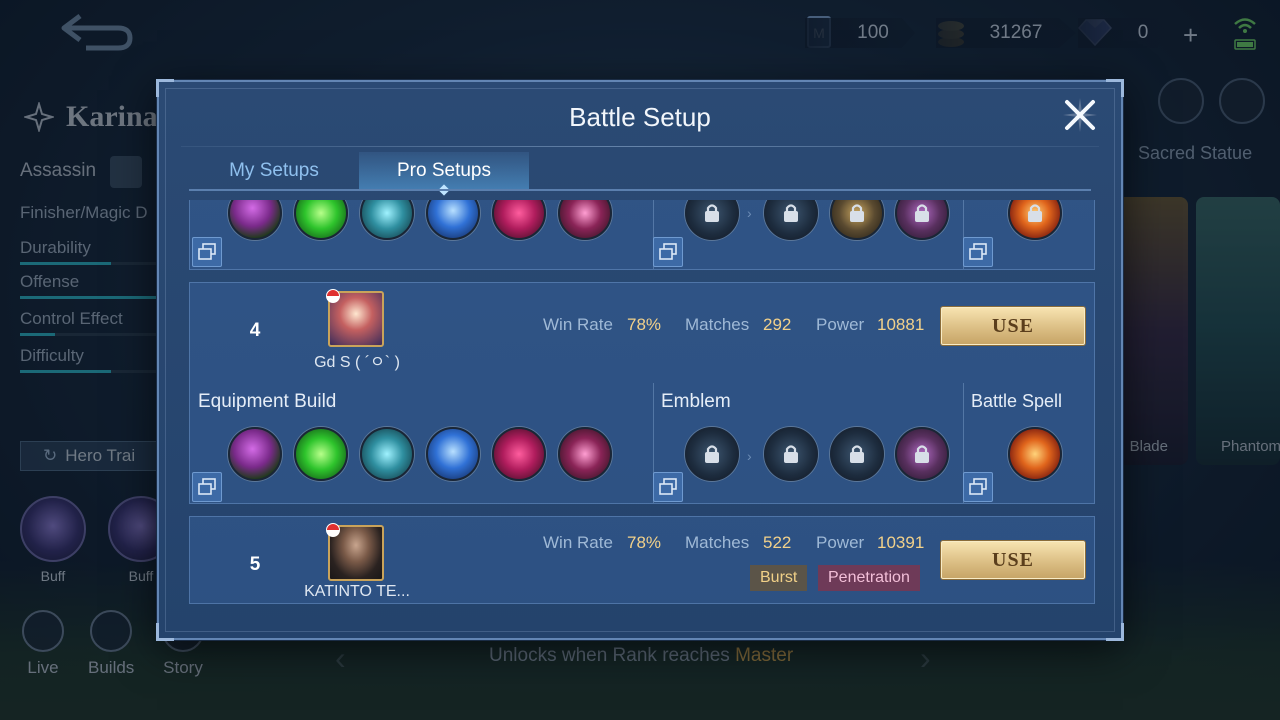 This screenshot has height=720, width=1280. What do you see at coordinates (696, 401) in the screenshot?
I see `emblem-title: Emblem` at bounding box center [696, 401].